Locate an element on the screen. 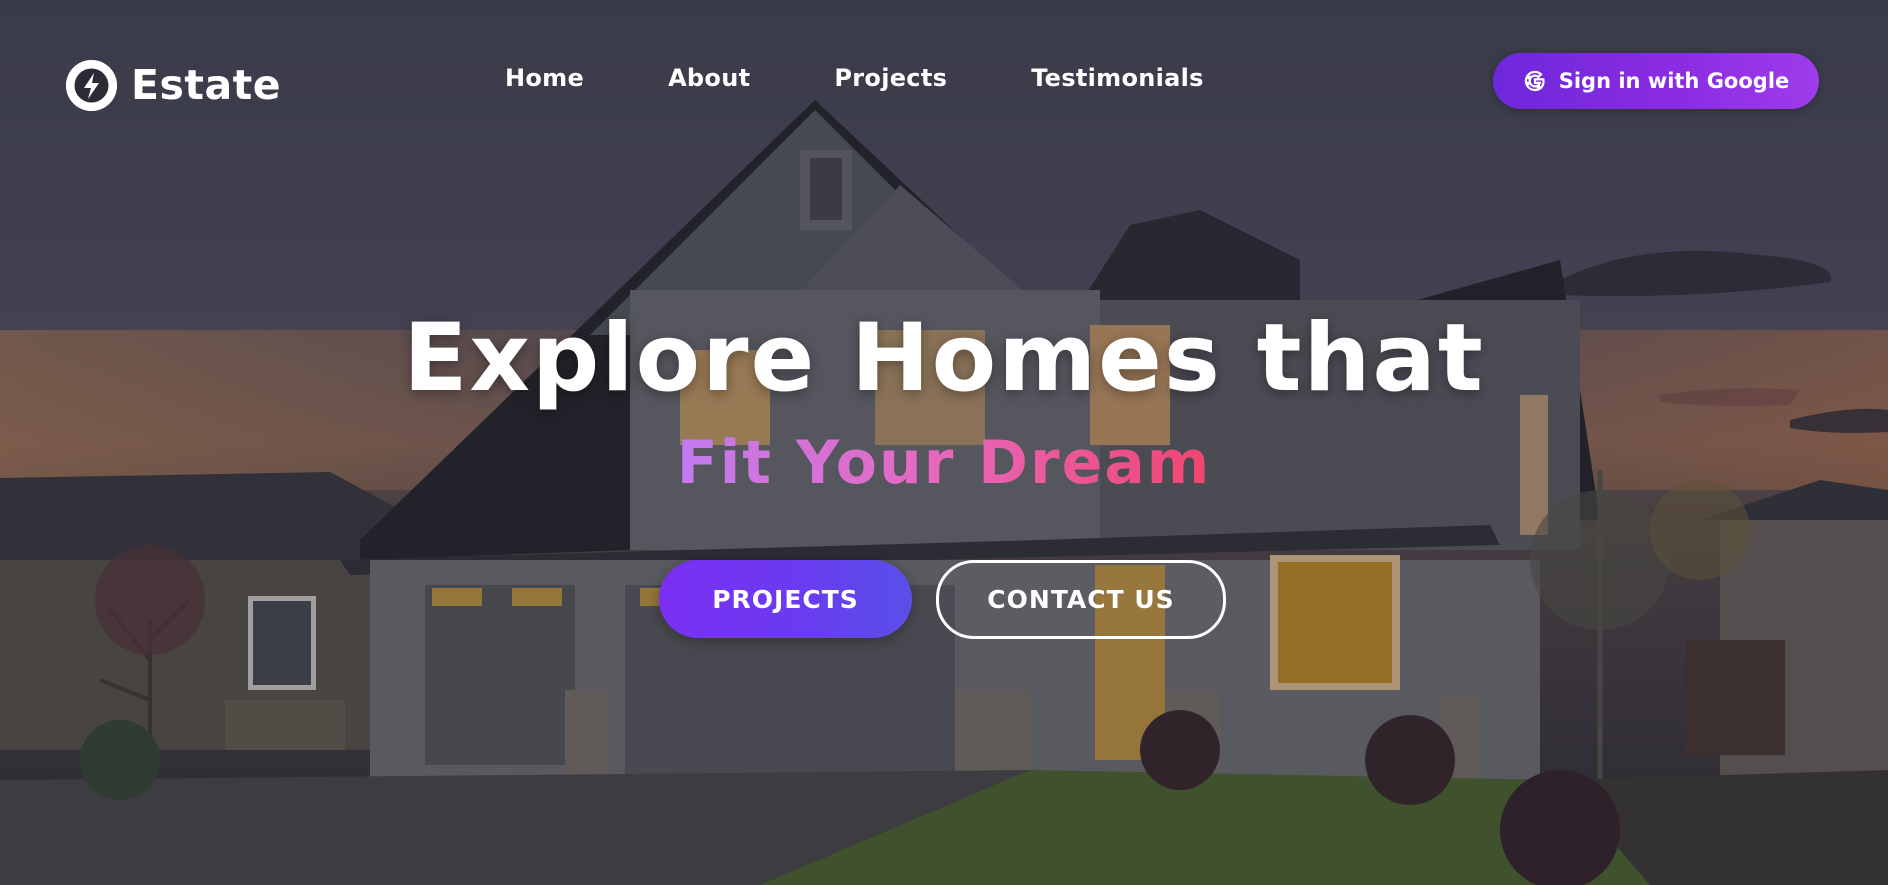 The image size is (1888, 885). contact-us-button: CONTACT US is located at coordinates (1081, 599).